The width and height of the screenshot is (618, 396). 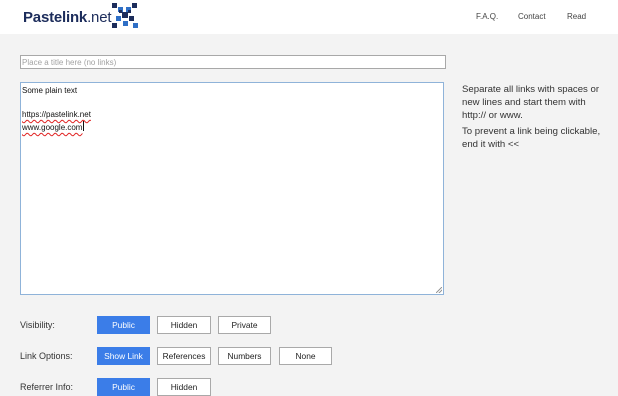 What do you see at coordinates (232, 103) in the screenshot?
I see `textarea-line` at bounding box center [232, 103].